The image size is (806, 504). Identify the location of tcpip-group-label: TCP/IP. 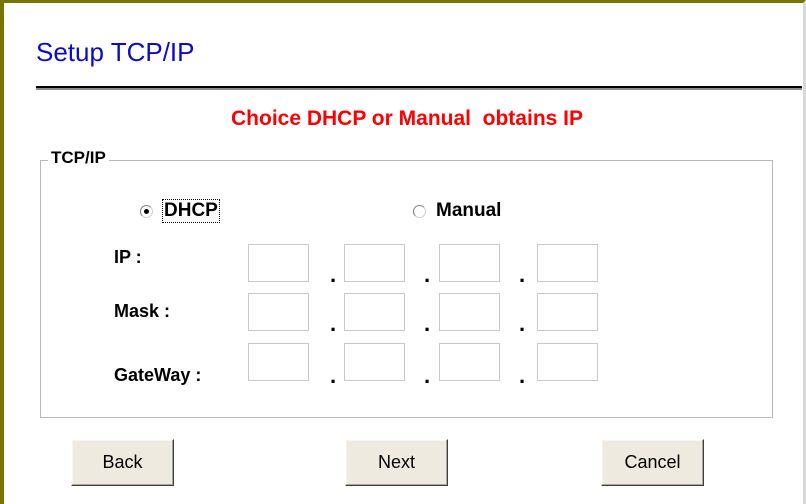
(78, 158).